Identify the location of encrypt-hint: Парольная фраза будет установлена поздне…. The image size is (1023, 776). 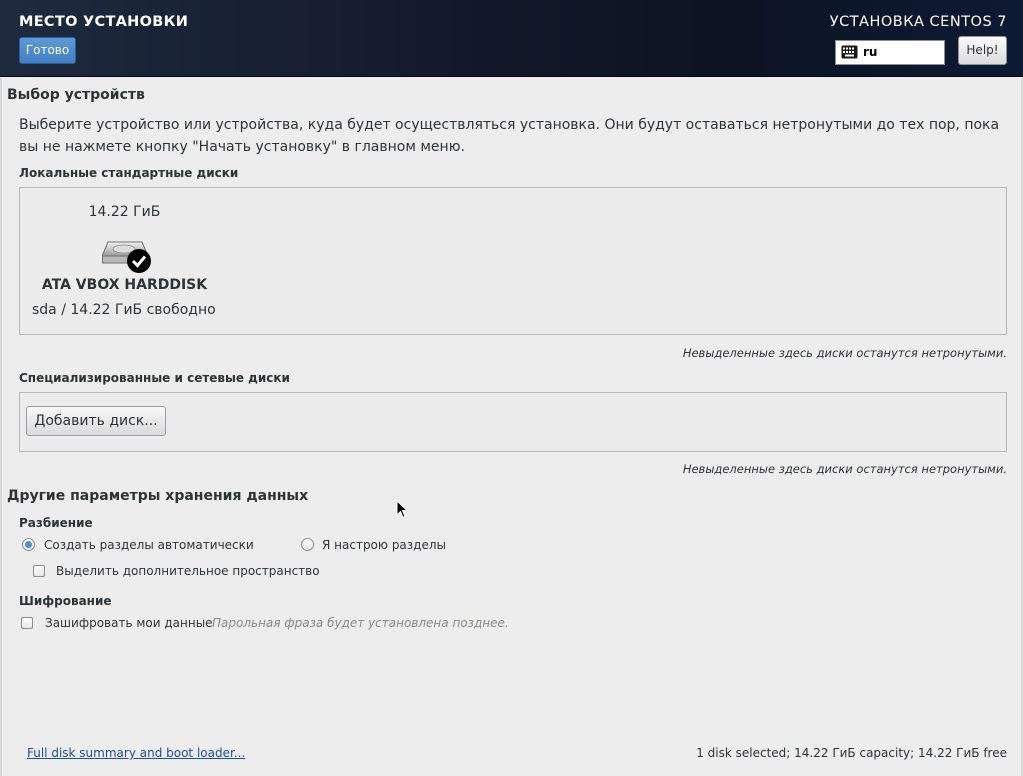
(360, 623).